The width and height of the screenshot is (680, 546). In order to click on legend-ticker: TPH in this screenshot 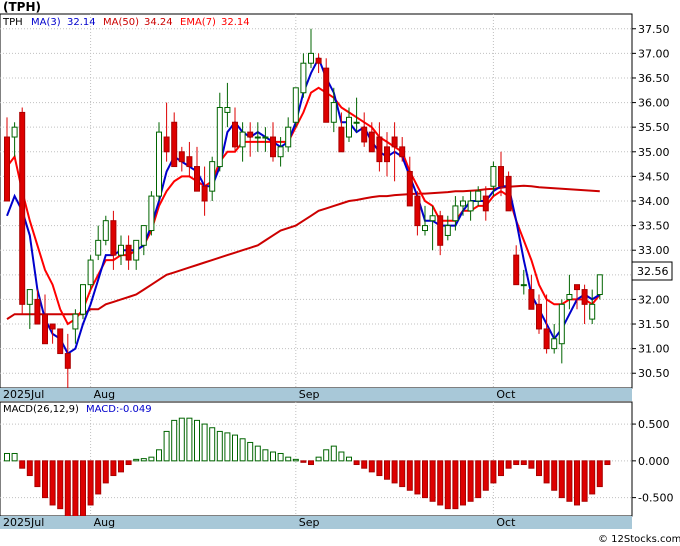, I will do `click(12, 22)`.